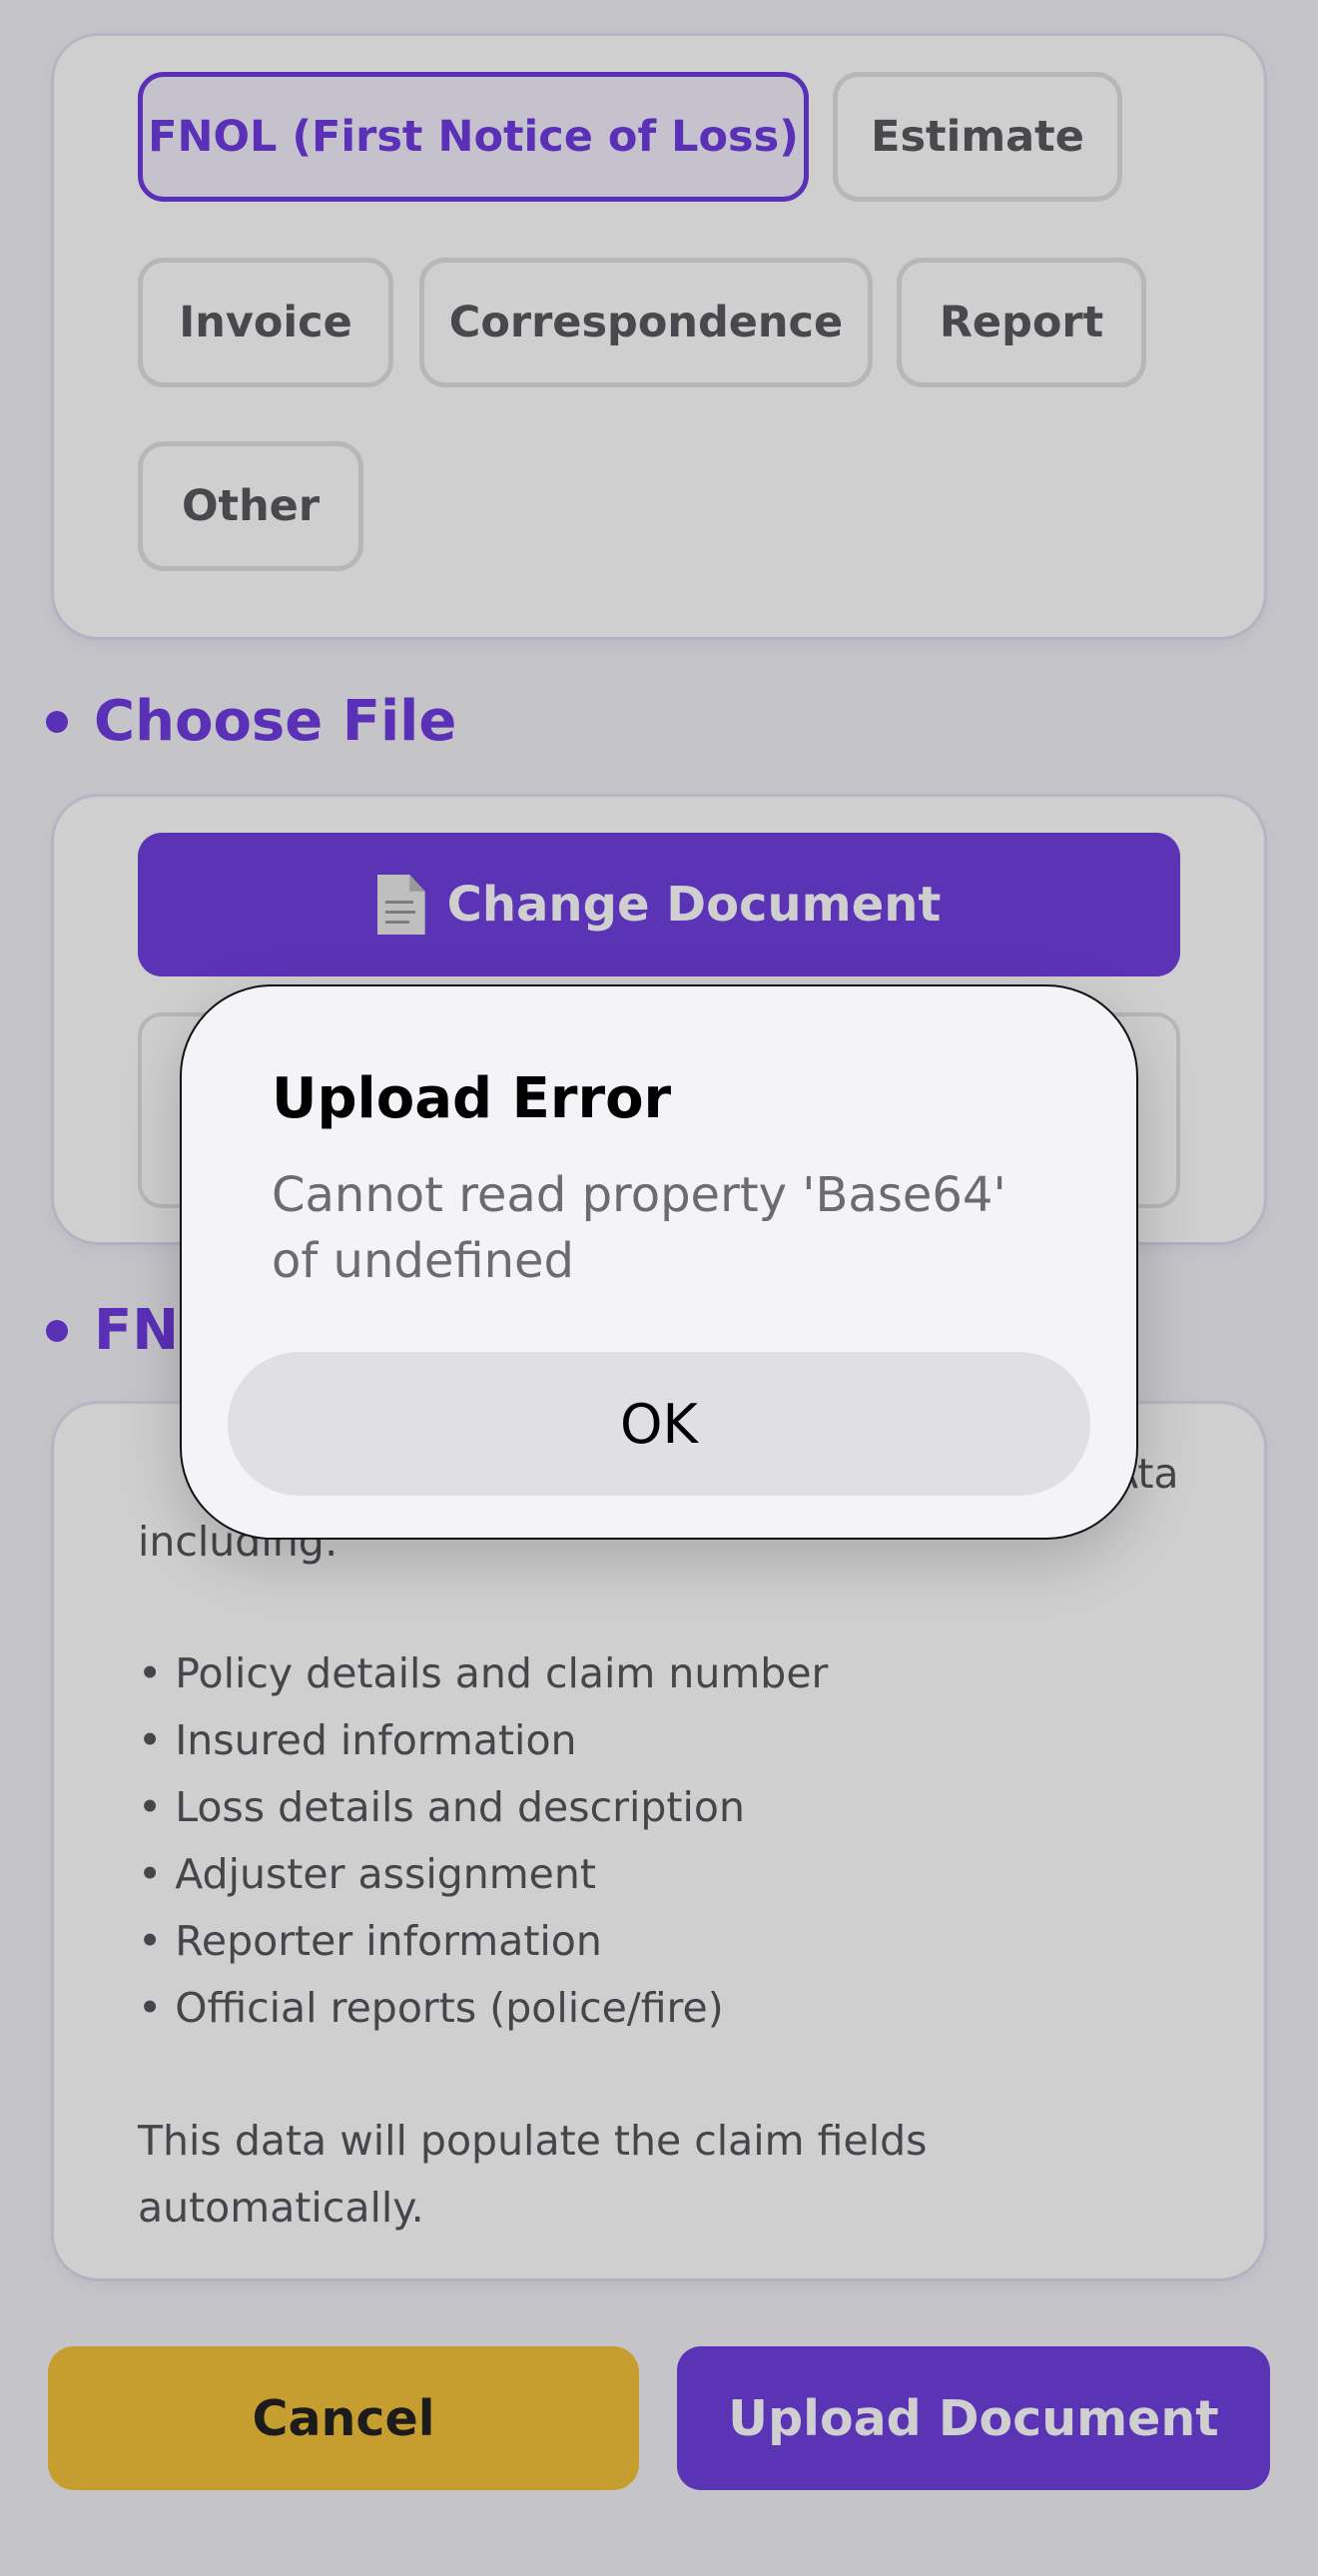 This screenshot has width=1318, height=2576. What do you see at coordinates (659, 1424) in the screenshot?
I see `ok-button: OK` at bounding box center [659, 1424].